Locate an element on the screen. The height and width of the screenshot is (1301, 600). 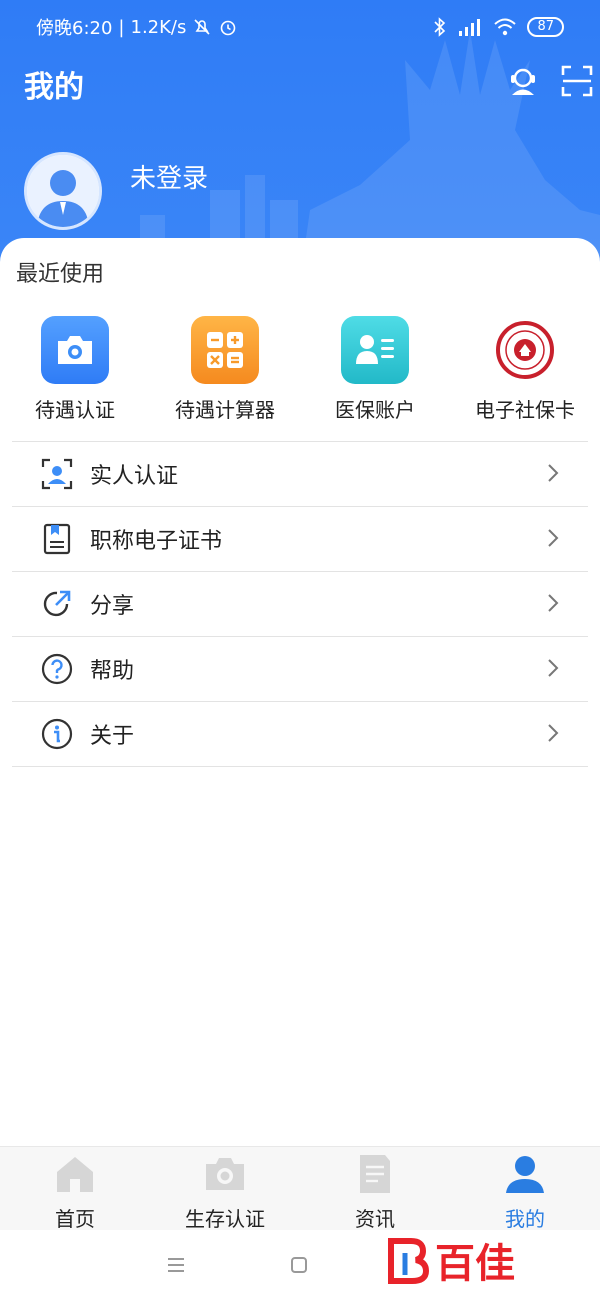
menu-item-about: 关于 is located at coordinates (300, 734).